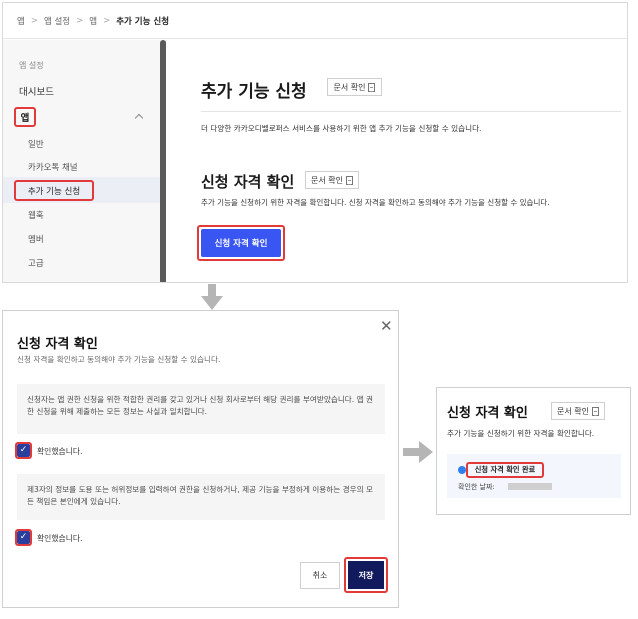  Describe the element at coordinates (462, 470) in the screenshot. I see `status-dot-icon` at that location.